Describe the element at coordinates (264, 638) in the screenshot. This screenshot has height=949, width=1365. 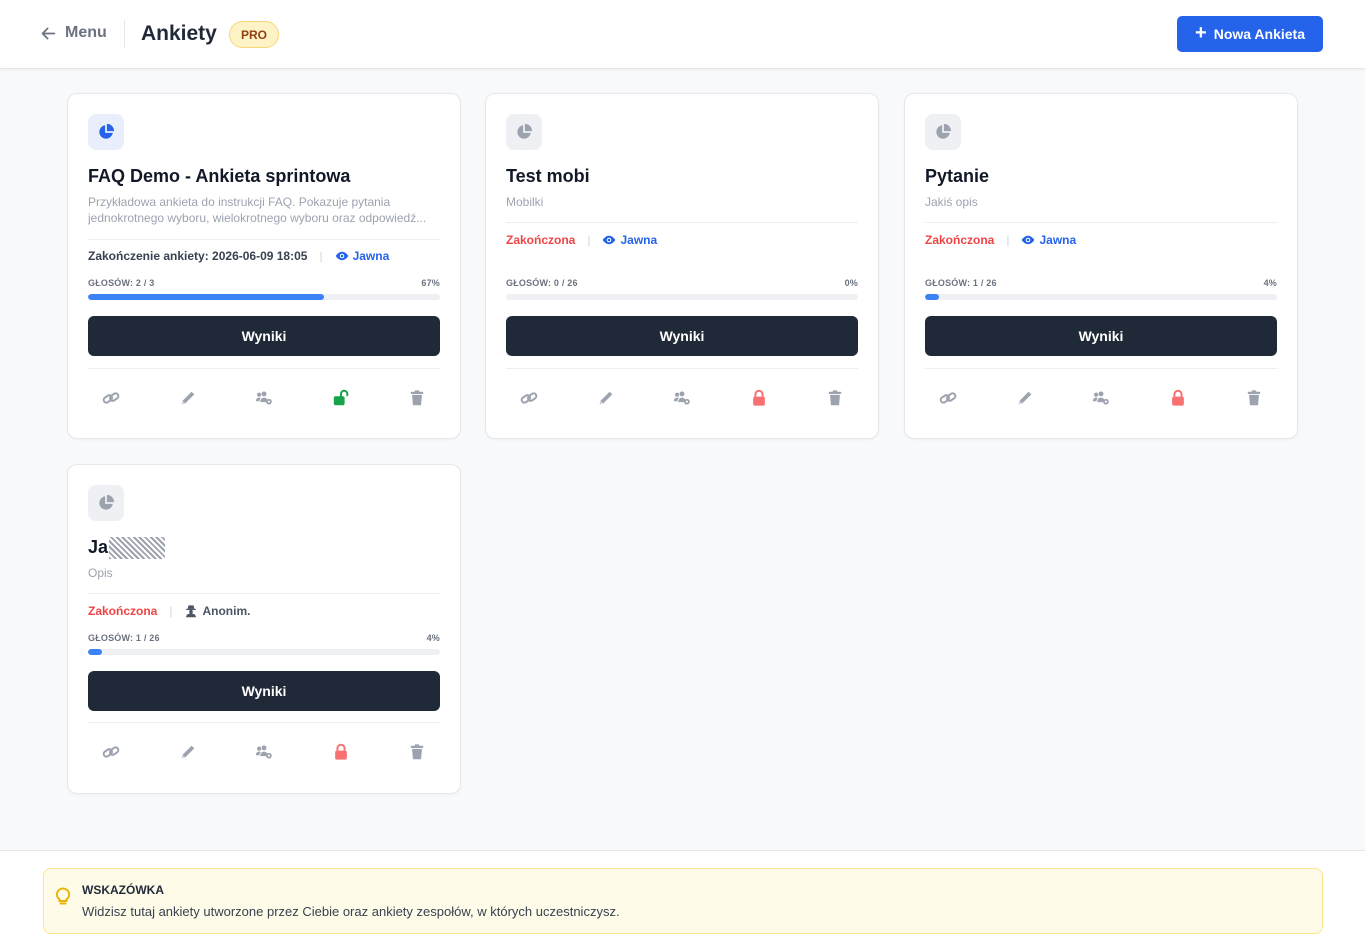
I see `votes-row: GŁOSÓW: 1 / 26 4%` at that location.